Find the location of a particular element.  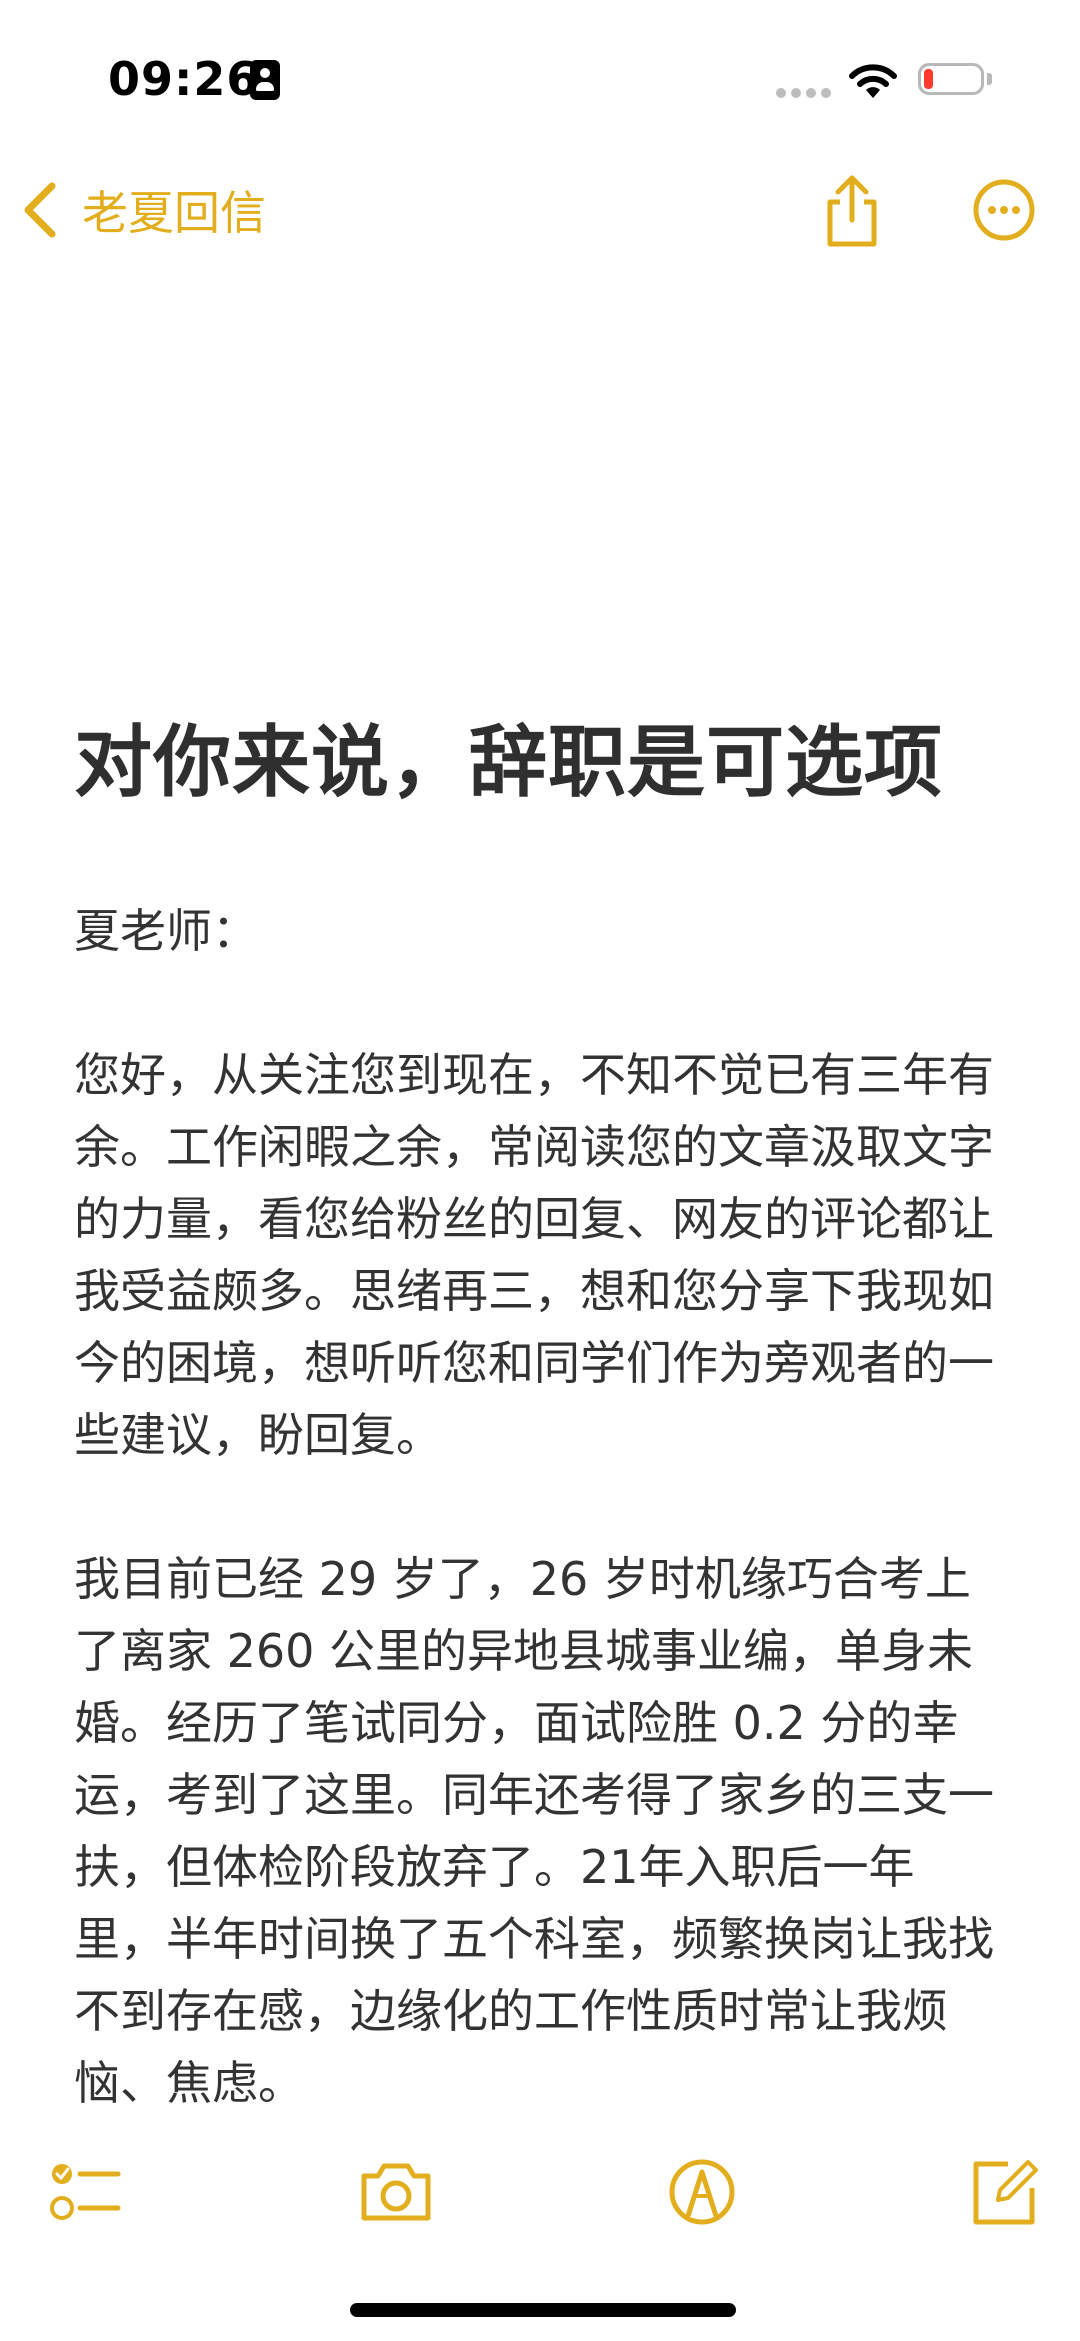

home-indicator is located at coordinates (543, 2310).